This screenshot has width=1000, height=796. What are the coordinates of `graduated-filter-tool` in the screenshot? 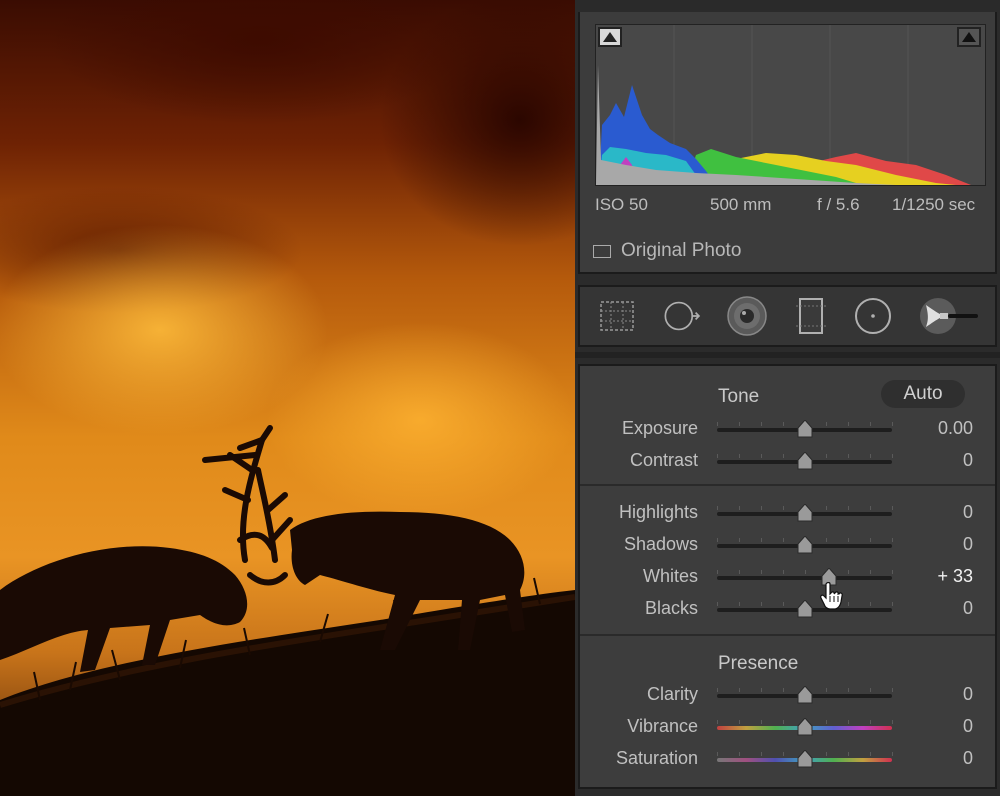 It's located at (811, 316).